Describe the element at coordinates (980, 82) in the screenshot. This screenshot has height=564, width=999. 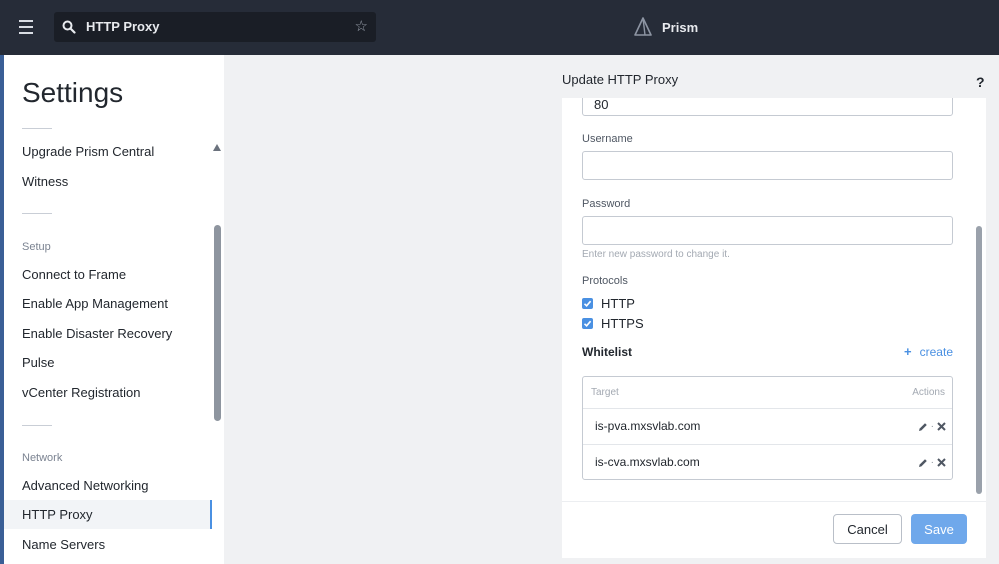
I see `help-icon: ?` at that location.